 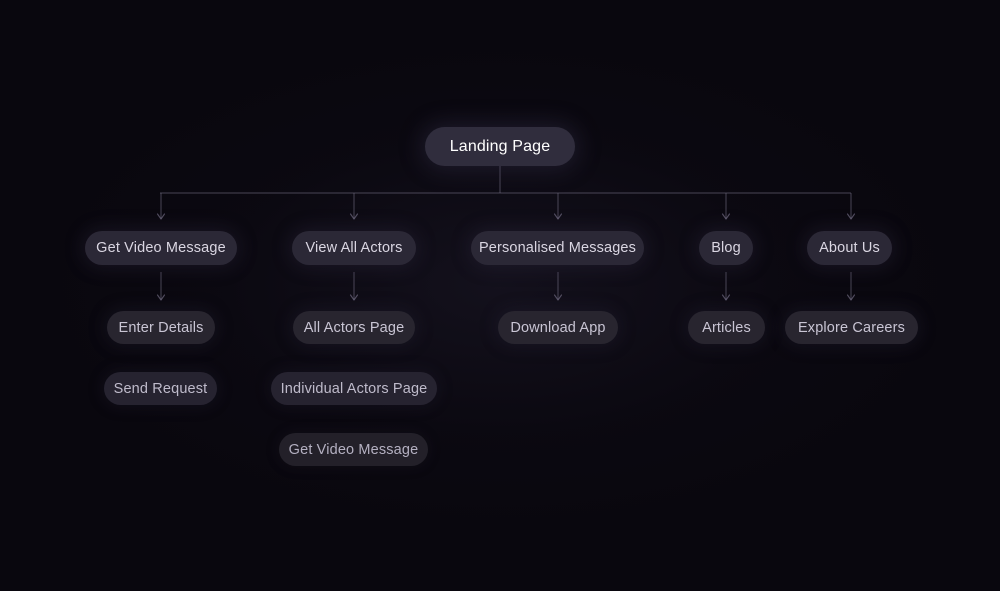 I want to click on node-label: Download App, so click(x=558, y=327).